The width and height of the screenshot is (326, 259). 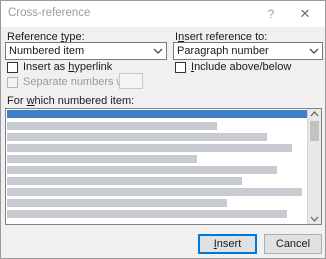 What do you see at coordinates (271, 14) in the screenshot?
I see `help-button: ?` at bounding box center [271, 14].